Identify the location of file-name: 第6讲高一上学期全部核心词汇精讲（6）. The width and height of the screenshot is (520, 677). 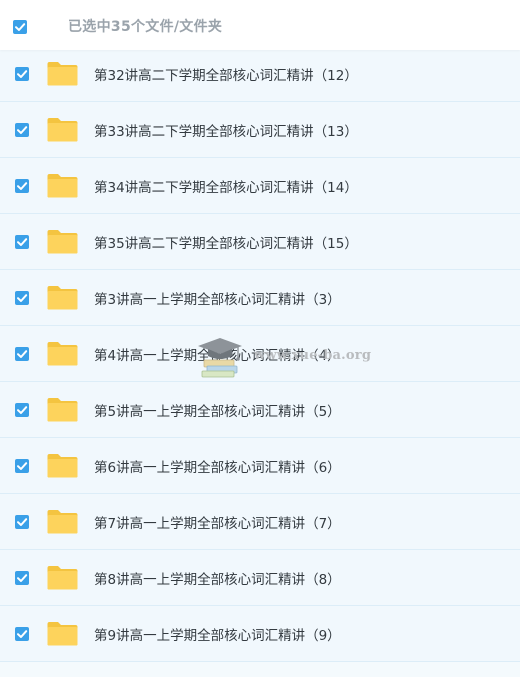
(217, 468).